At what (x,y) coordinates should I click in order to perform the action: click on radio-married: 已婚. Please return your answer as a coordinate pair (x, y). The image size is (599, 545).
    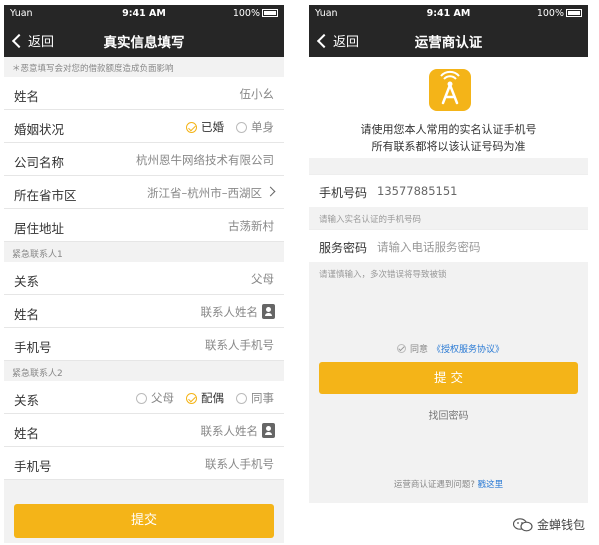
    Looking at the image, I should click on (205, 127).